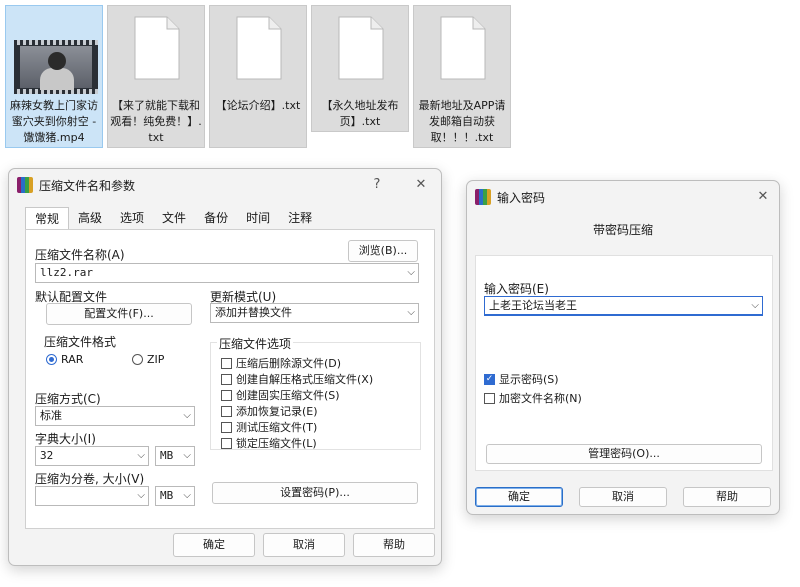 This screenshot has width=800, height=587. I want to click on option-delete-after: 压缩后删除源文件(D), so click(281, 363).